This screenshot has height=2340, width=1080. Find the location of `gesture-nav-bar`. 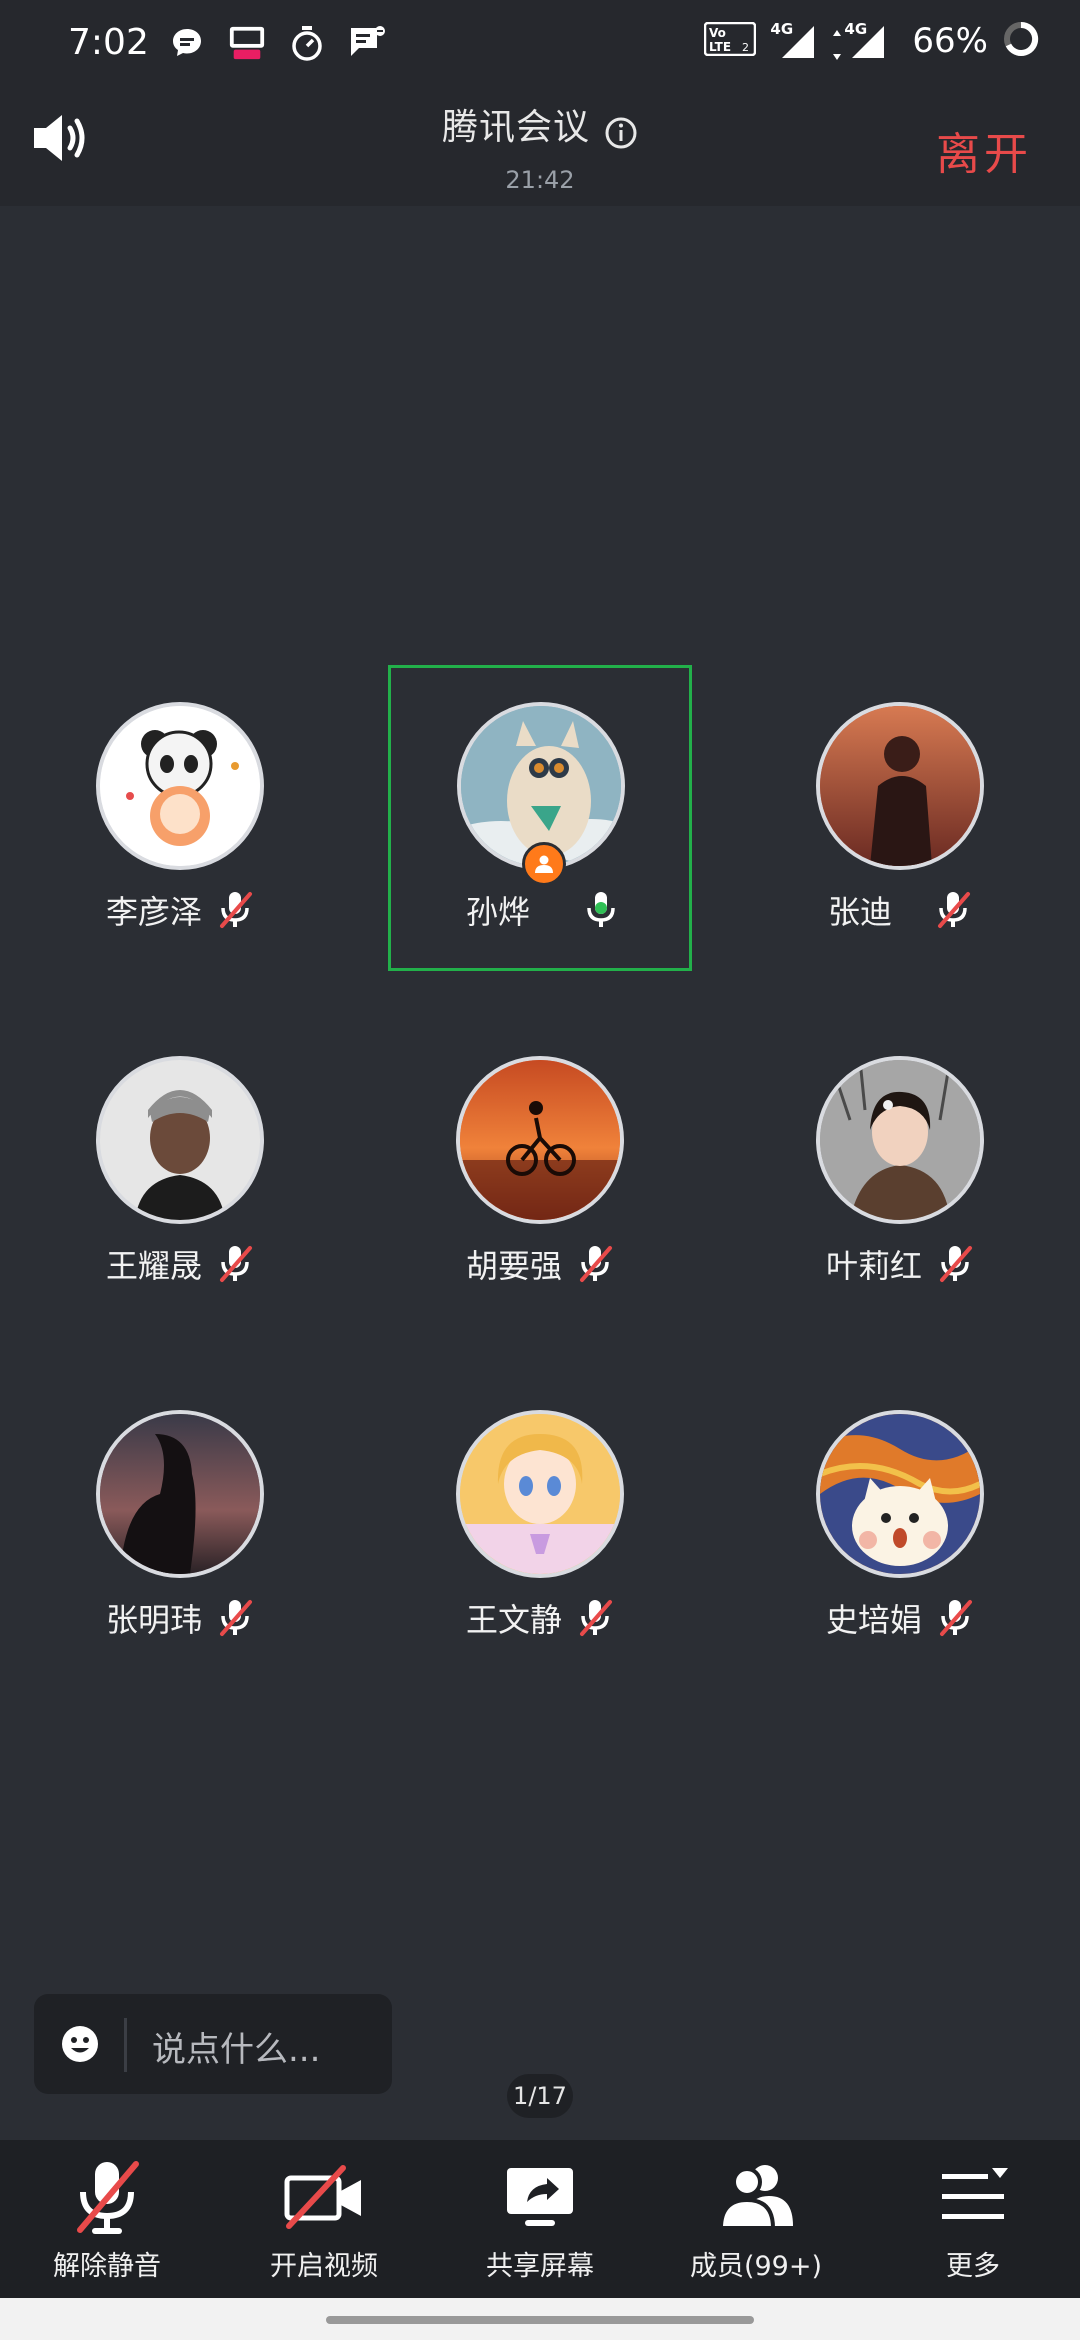

gesture-nav-bar is located at coordinates (540, 2319).